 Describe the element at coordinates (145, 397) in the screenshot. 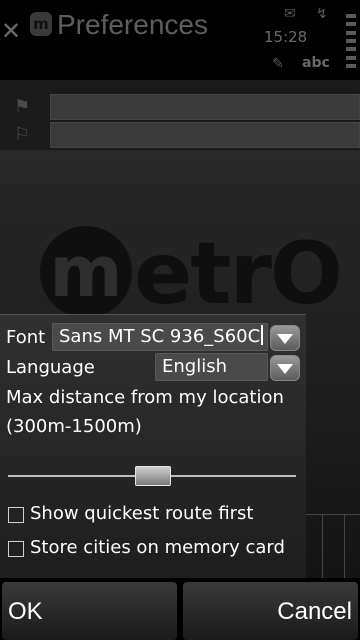

I see `distance-label: Max distance from my location` at that location.